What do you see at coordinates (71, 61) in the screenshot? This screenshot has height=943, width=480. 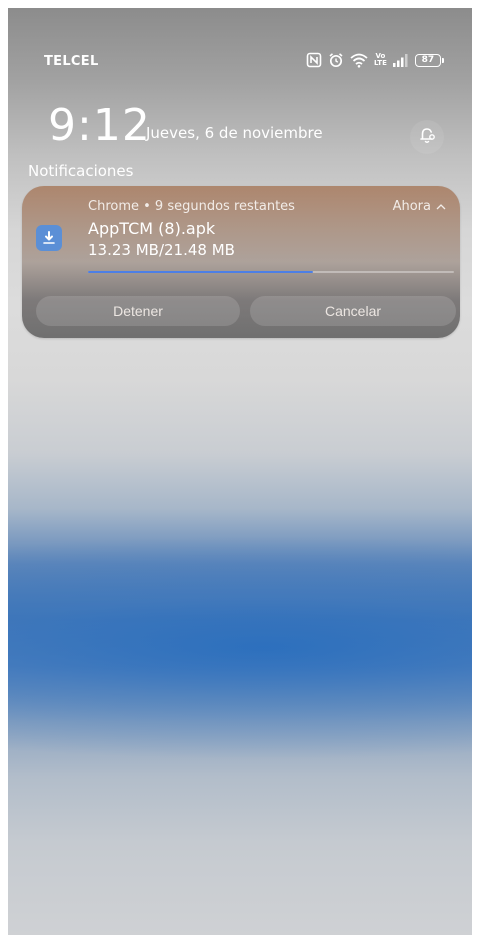 I see `carrier-label: TELCEL` at bounding box center [71, 61].